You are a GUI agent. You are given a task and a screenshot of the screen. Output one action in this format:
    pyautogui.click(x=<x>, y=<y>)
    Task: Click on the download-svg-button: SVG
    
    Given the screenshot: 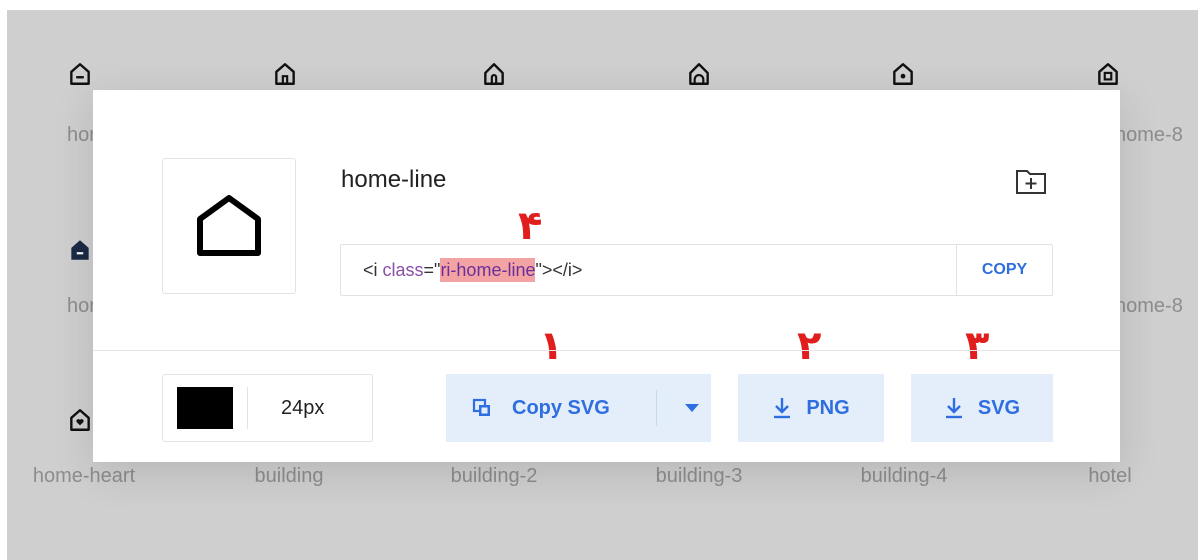 What is the action you would take?
    pyautogui.click(x=982, y=408)
    